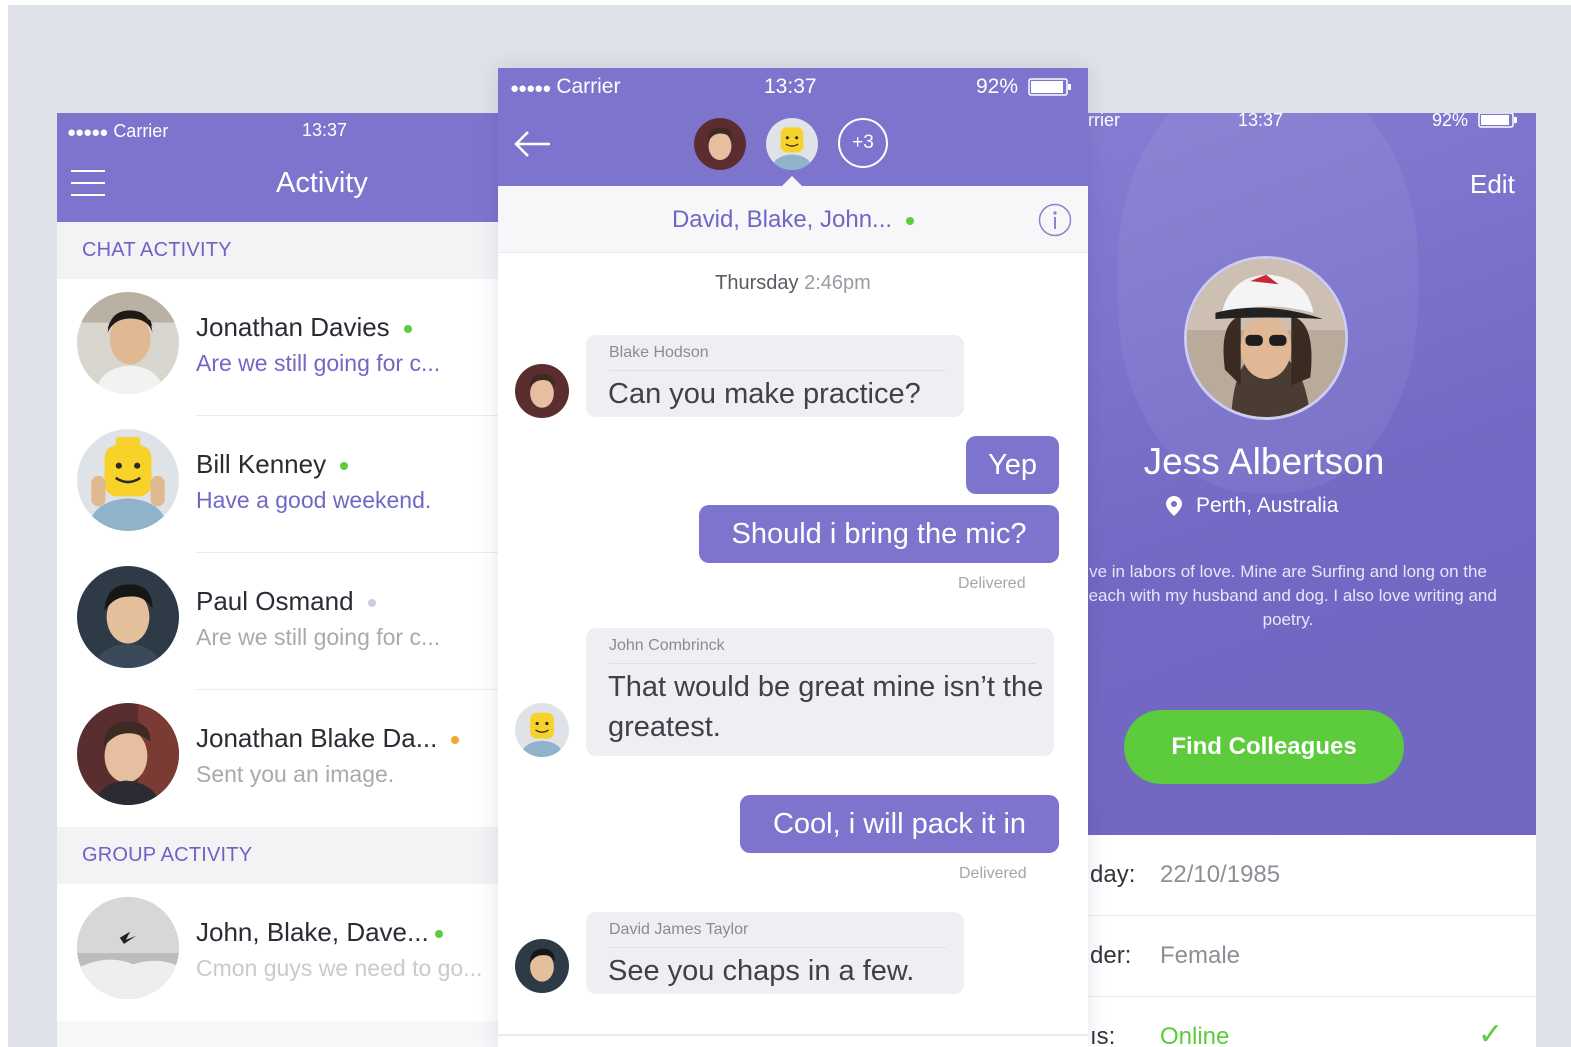 The height and width of the screenshot is (1047, 1571). I want to click on detail-row-gender: der: Female, so click(1312, 956).